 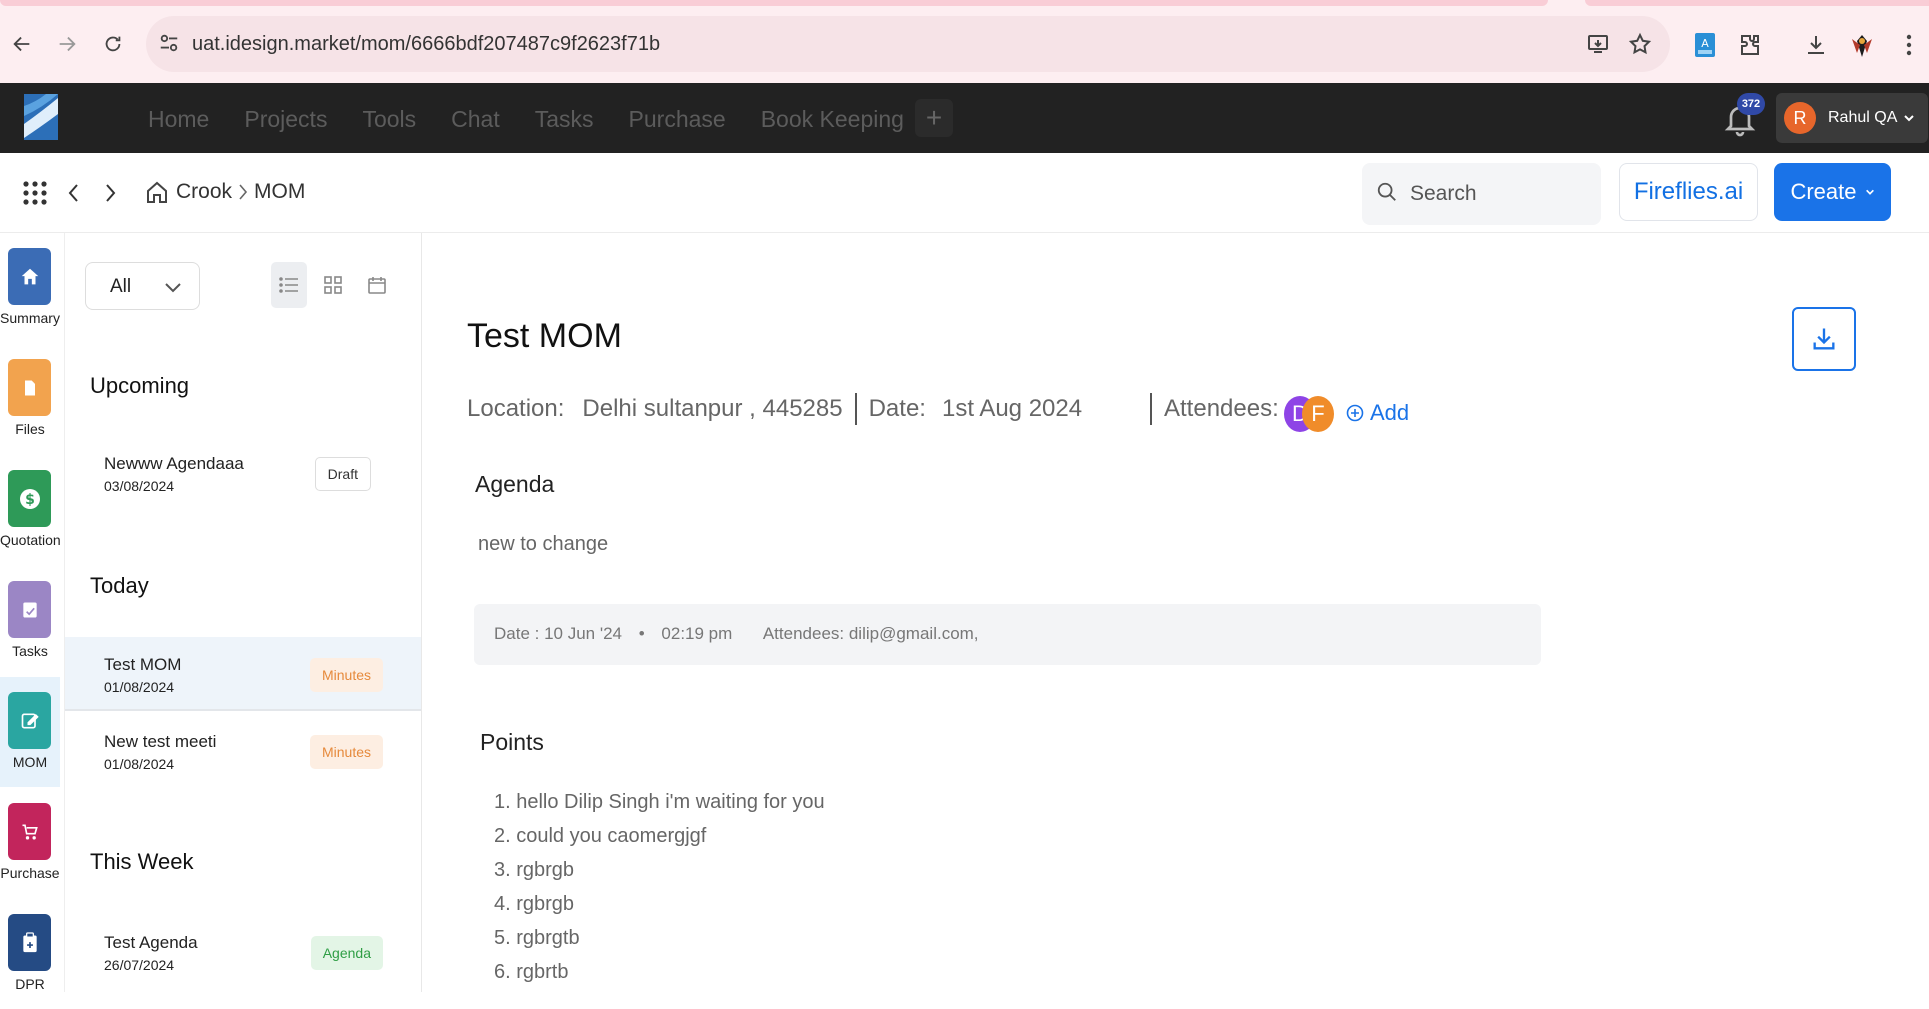 What do you see at coordinates (659, 802) in the screenshot?
I see `point-item: 1. hello Dilip Singh i'm waiting for you` at bounding box center [659, 802].